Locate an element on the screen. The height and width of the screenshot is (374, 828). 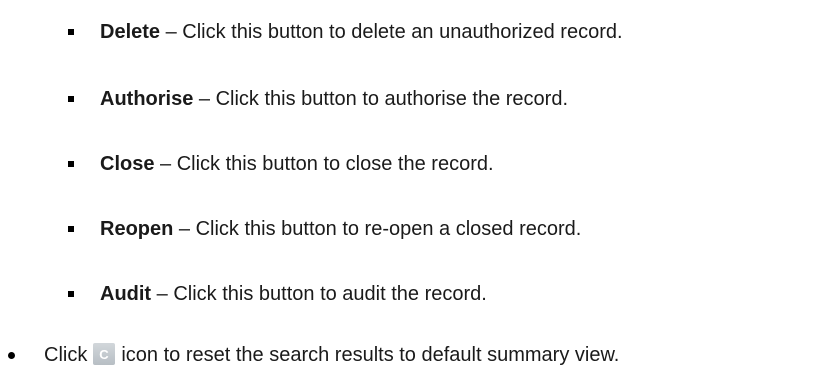
reset-icon: C is located at coordinates (104, 353).